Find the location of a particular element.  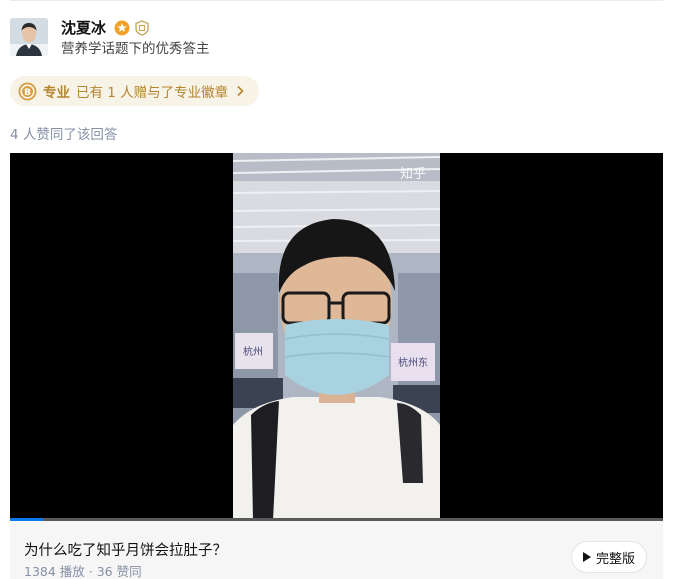

video-stats: 1384 播放 · 36 赞同 is located at coordinates (83, 571).